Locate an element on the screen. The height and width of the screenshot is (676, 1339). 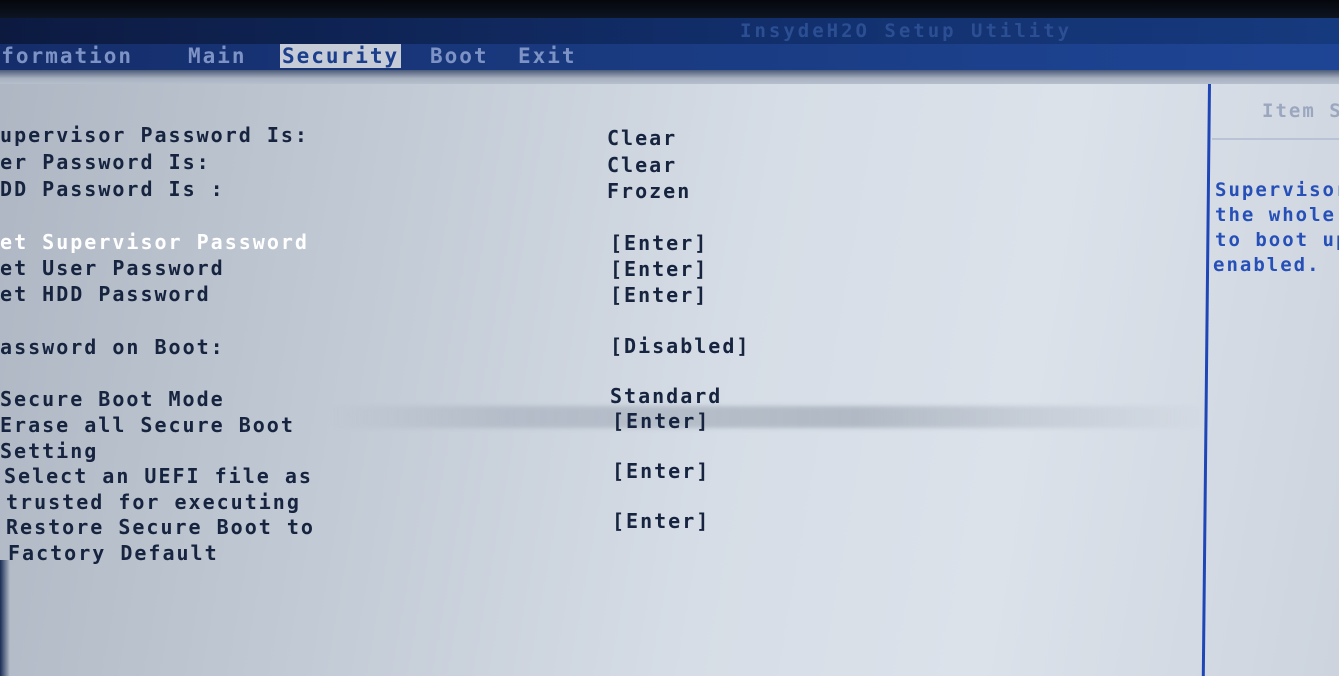
title-bar is located at coordinates (669, 31).